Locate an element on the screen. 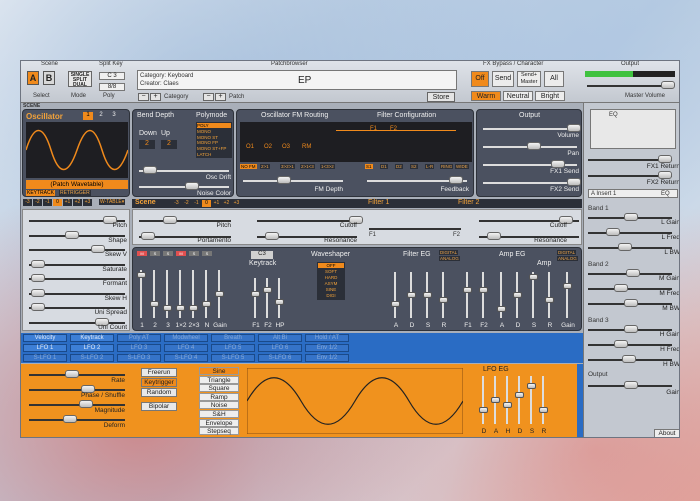  mod-source-row3-3: S-LFO 4 is located at coordinates (186, 358).